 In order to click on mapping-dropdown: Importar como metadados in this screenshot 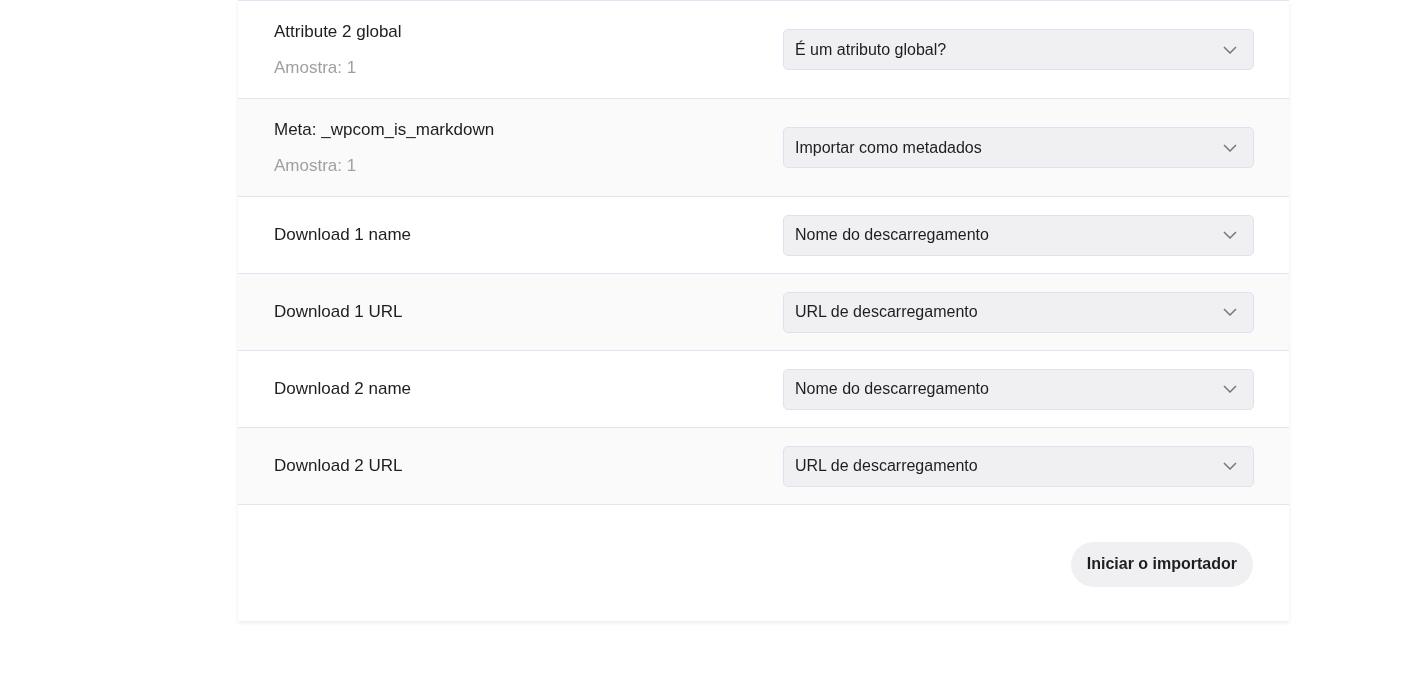, I will do `click(1018, 147)`.